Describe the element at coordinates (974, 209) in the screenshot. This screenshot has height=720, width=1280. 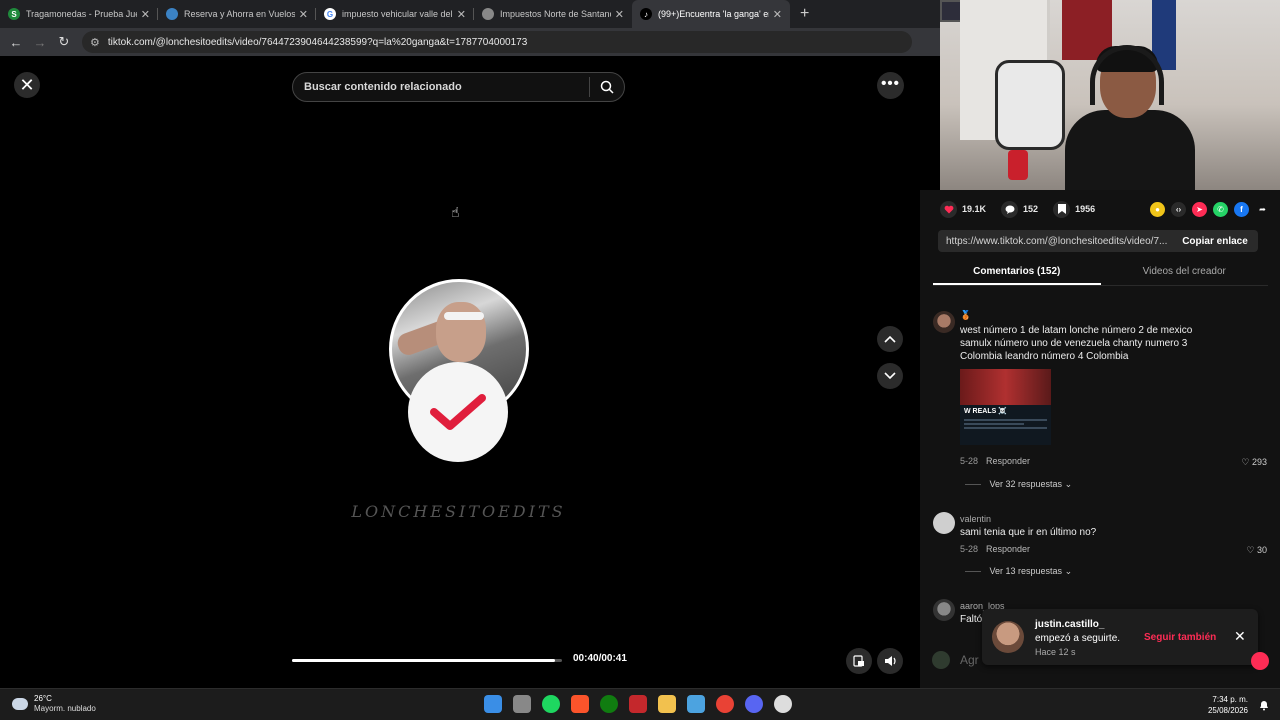
I see `like-count: 19.1K` at that location.